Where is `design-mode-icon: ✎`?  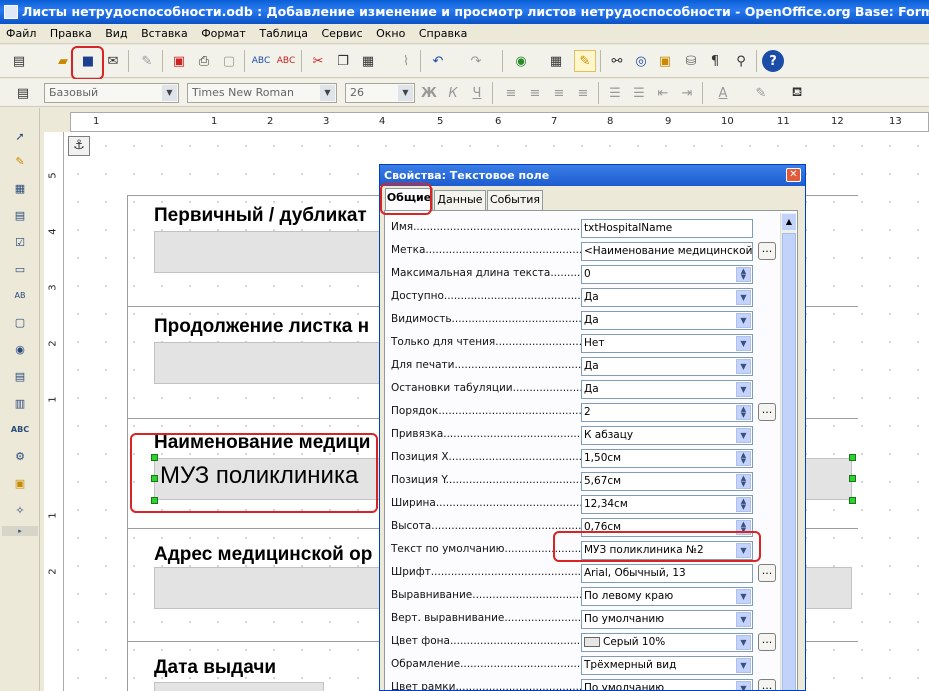
design-mode-icon: ✎ is located at coordinates (20, 161).